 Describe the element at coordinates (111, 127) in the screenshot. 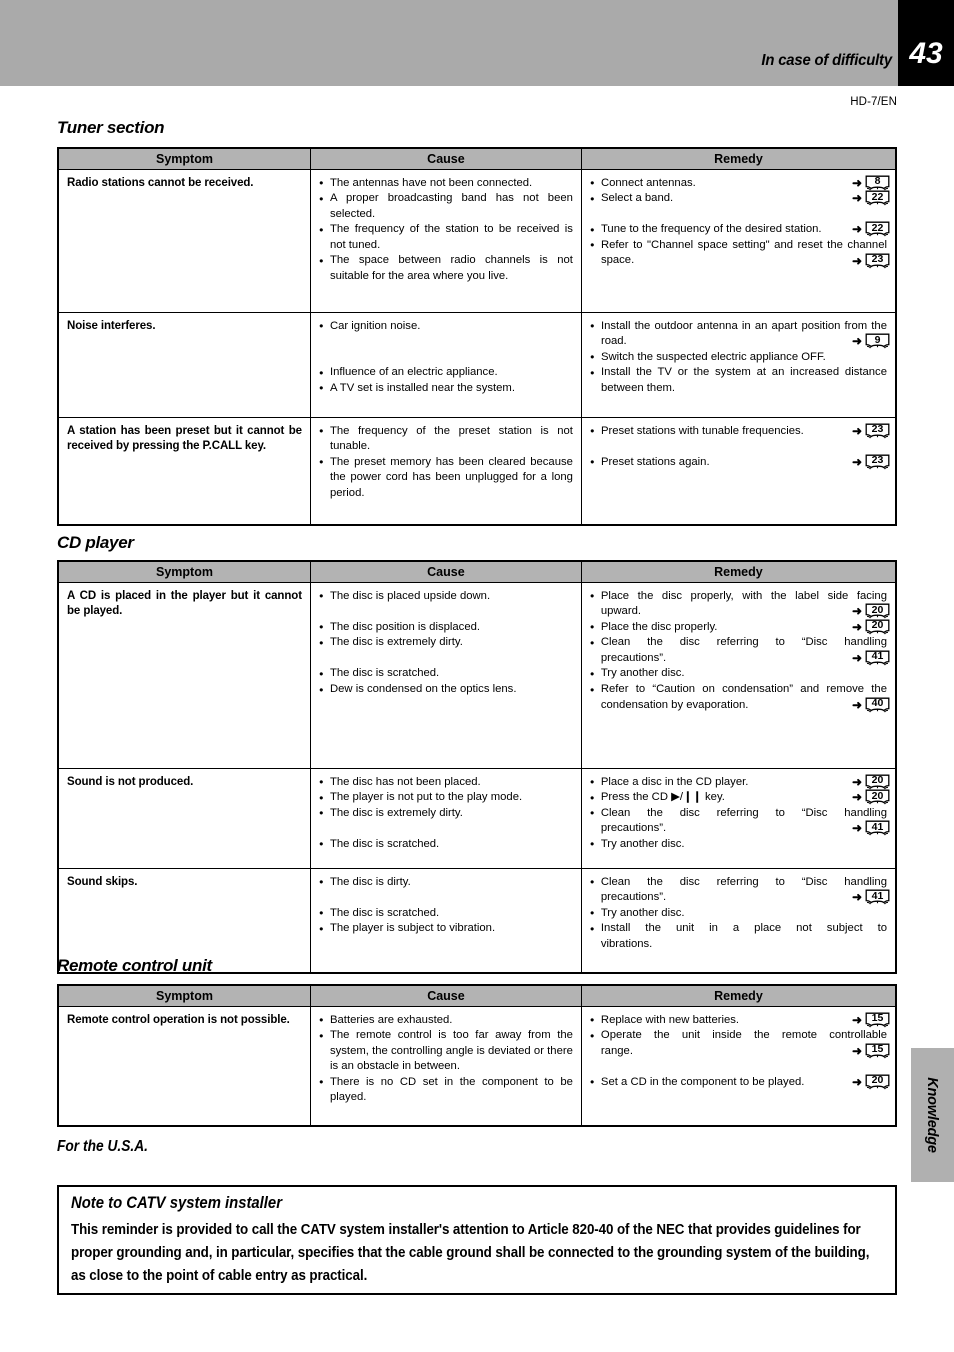

I see `section-heading-1: Tuner section` at that location.